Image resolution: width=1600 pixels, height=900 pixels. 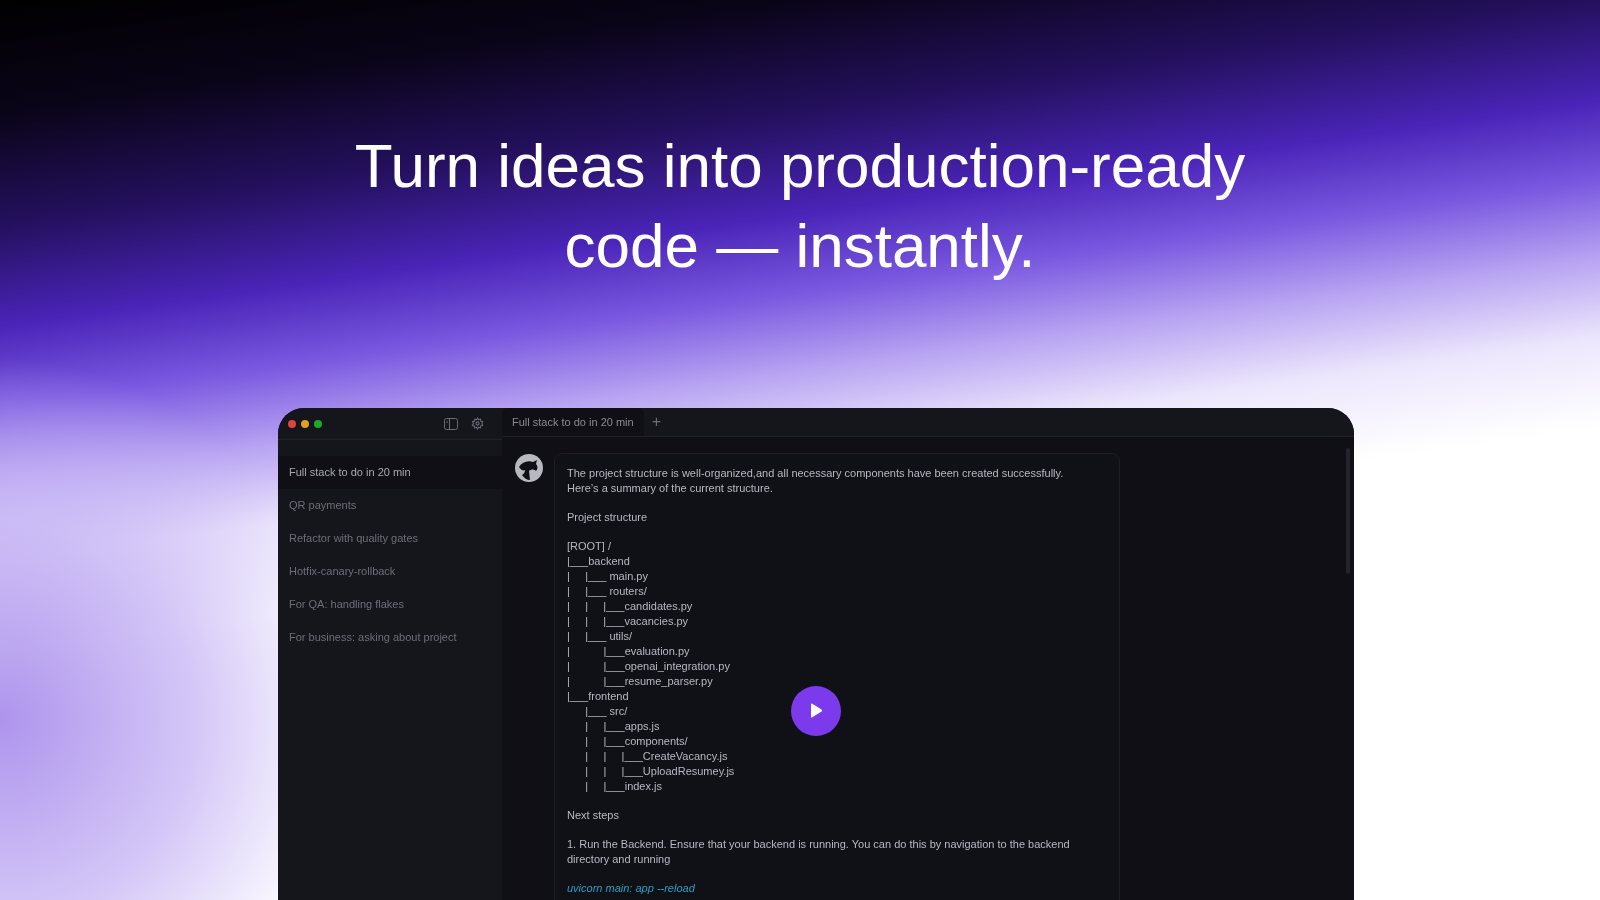 I want to click on tab: Full stack to do in 20 min, so click(x=573, y=422).